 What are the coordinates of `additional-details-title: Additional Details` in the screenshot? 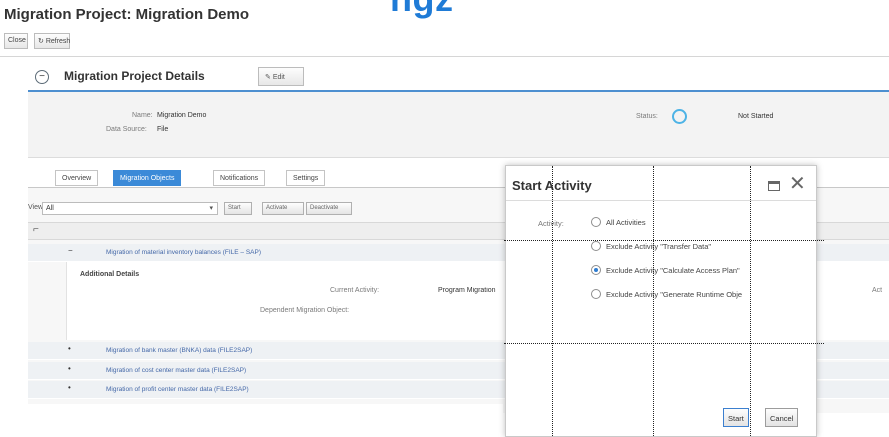 It's located at (110, 274).